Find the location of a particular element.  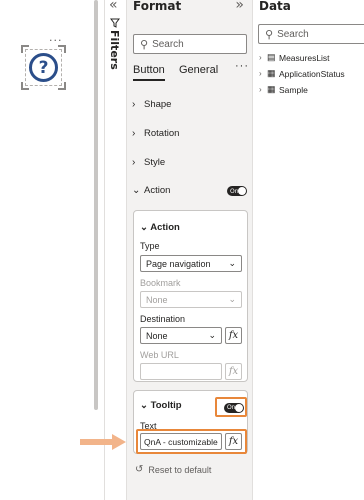

list-item-label: ApplicationStatus is located at coordinates (312, 73).